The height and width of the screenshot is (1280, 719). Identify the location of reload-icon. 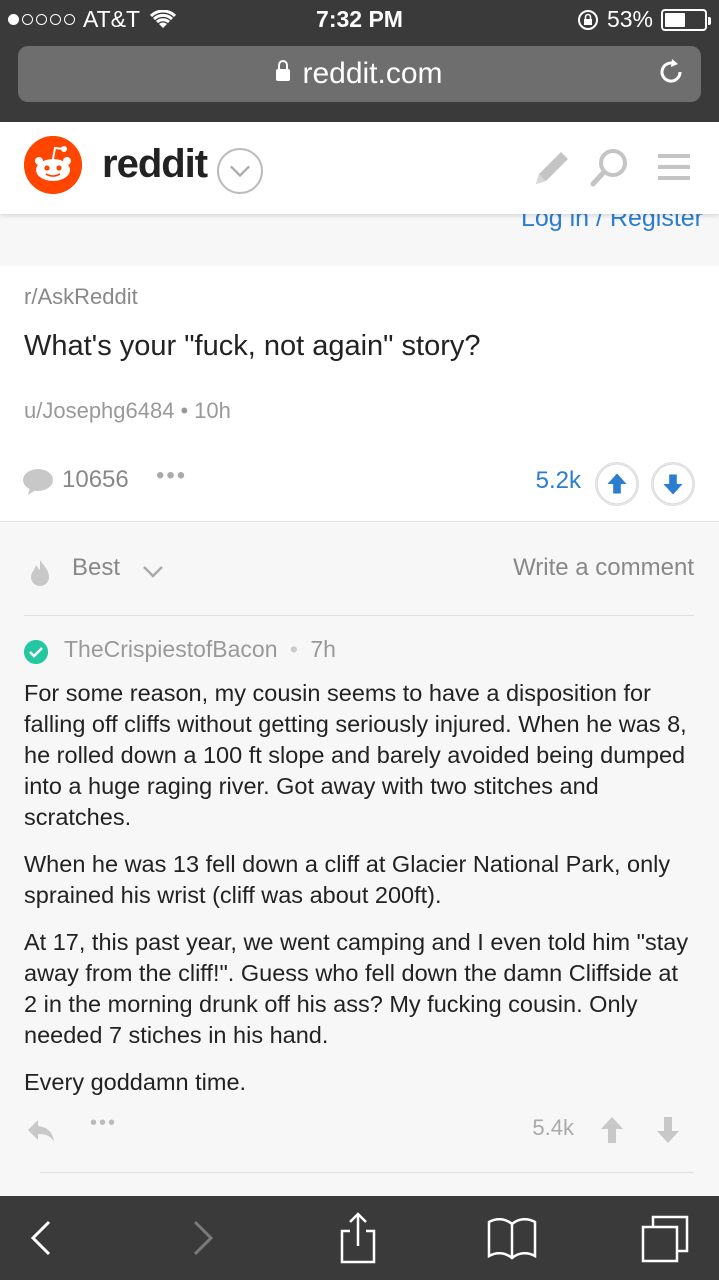
(671, 72).